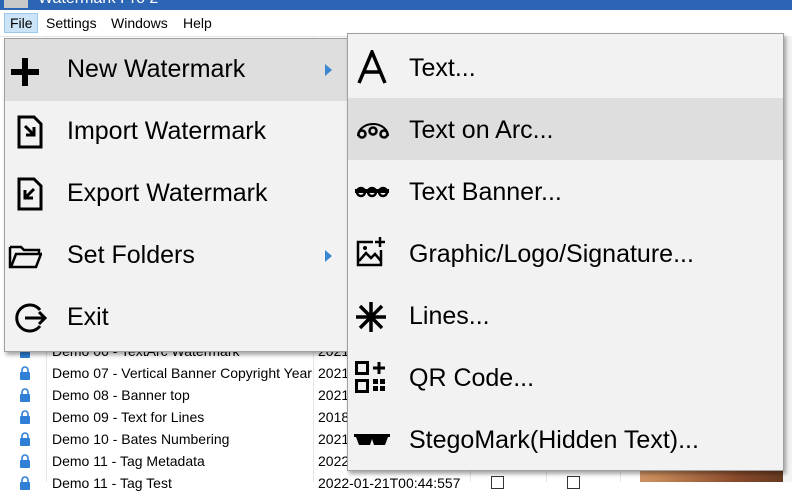 The width and height of the screenshot is (792, 494). Describe the element at coordinates (141, 439) in the screenshot. I see `row-name: Demo 10 - Bates Numbering` at that location.